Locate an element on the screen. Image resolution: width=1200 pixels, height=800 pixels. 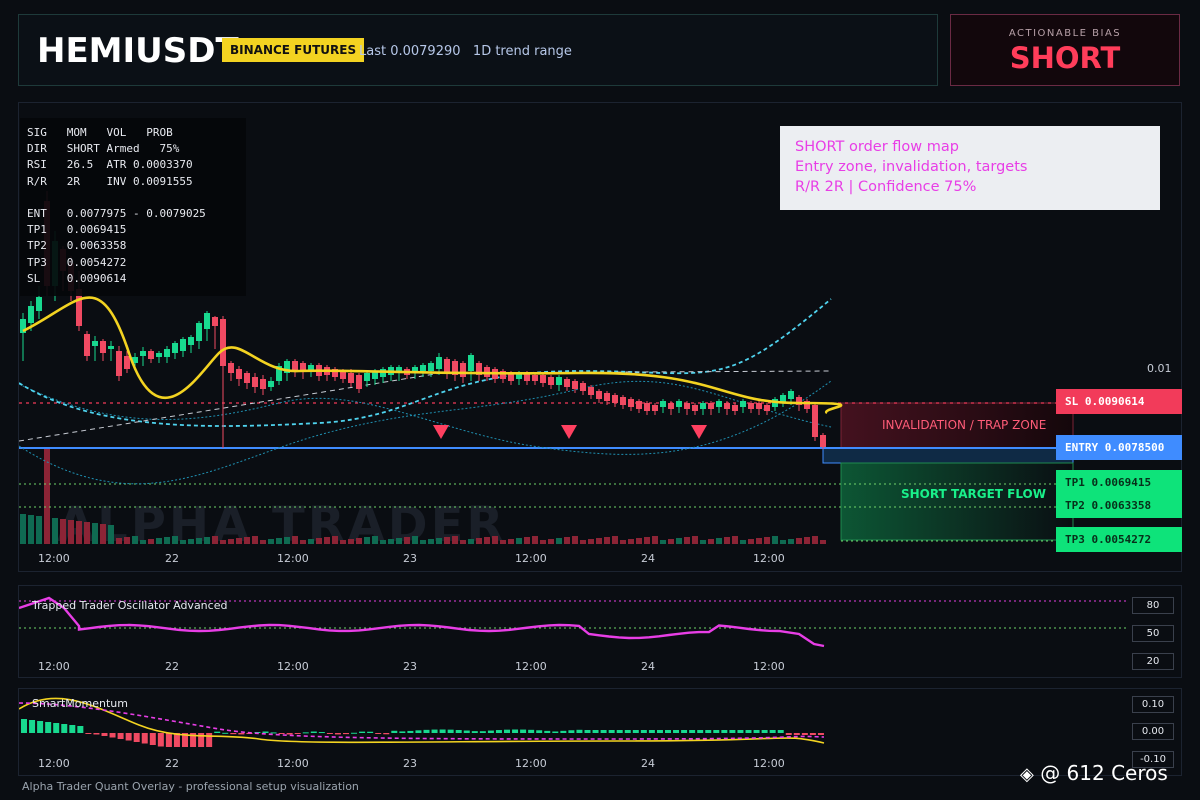
credit-watermark: ◈ @ 612 Ceros is located at coordinates (1094, 773).